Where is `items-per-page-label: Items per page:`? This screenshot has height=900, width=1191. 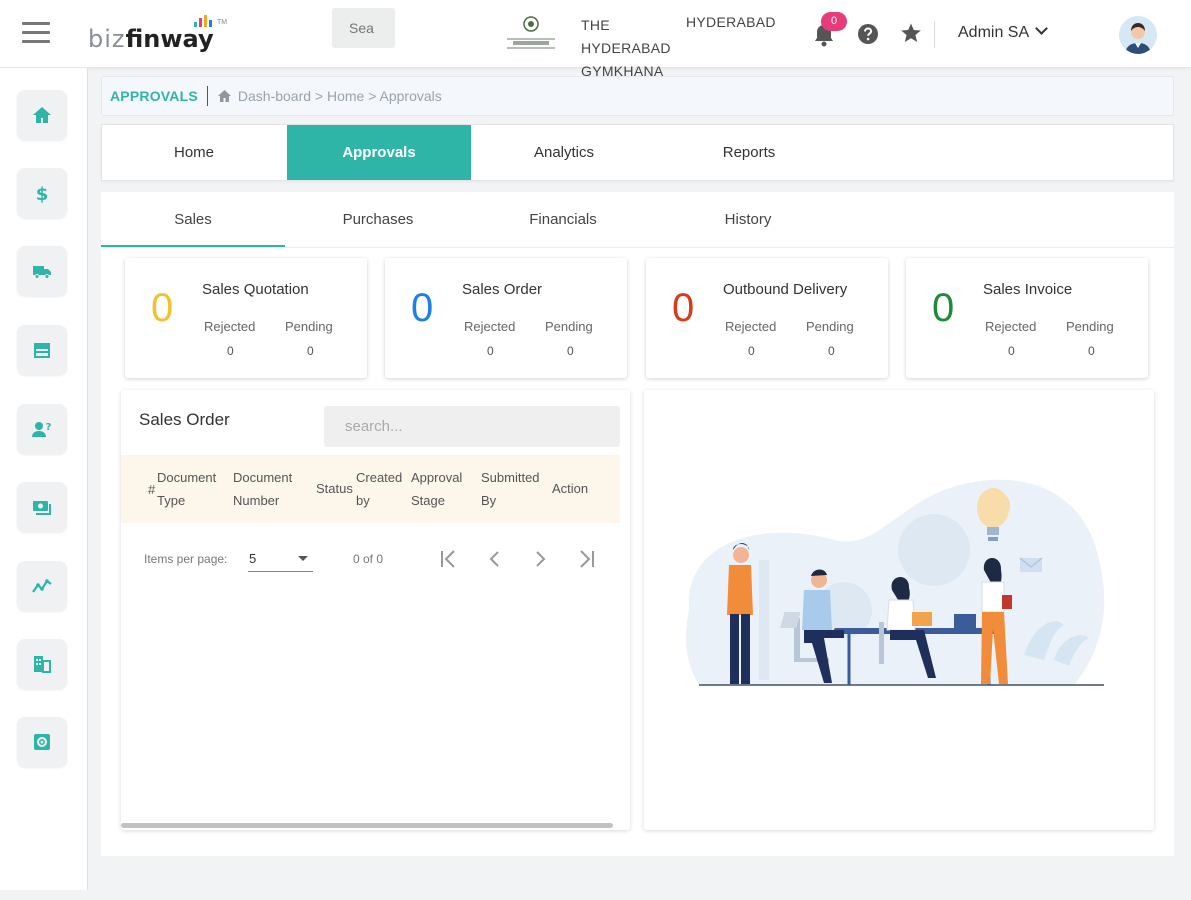 items-per-page-label: Items per page: is located at coordinates (186, 559).